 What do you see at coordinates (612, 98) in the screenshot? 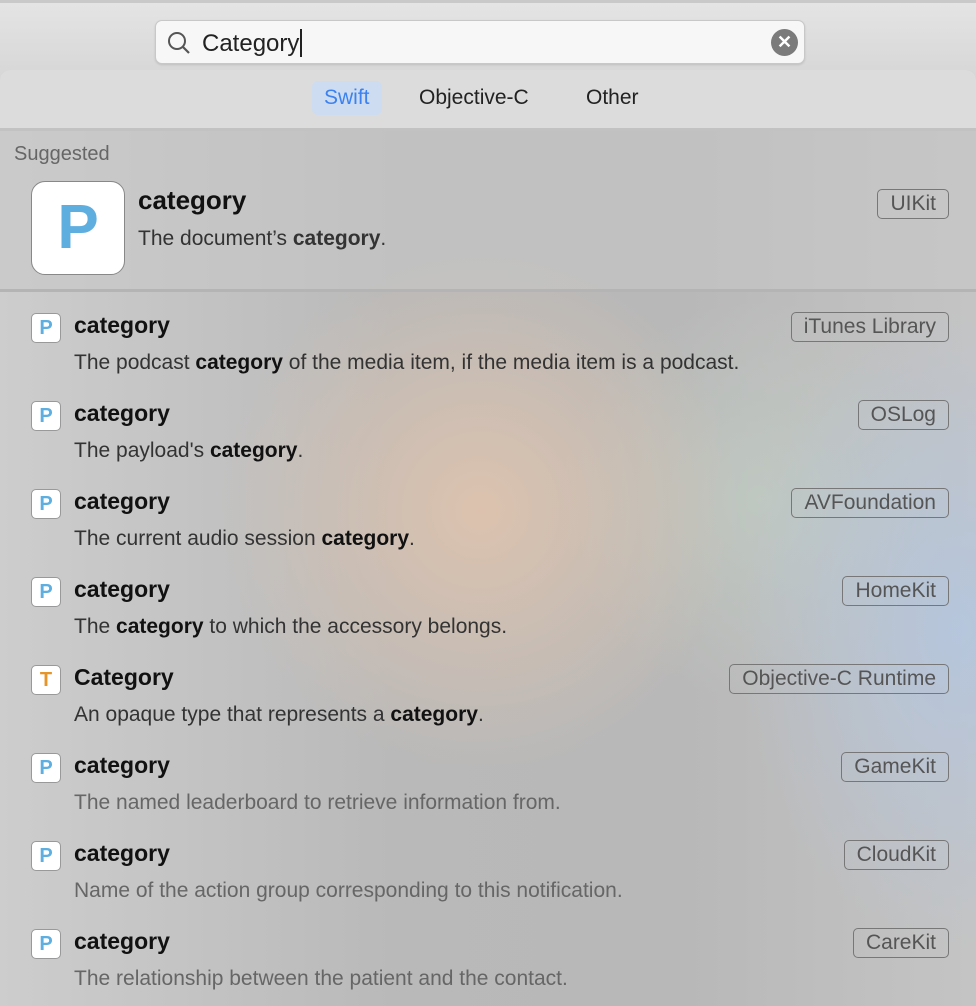
I see `tab-other: Other` at bounding box center [612, 98].